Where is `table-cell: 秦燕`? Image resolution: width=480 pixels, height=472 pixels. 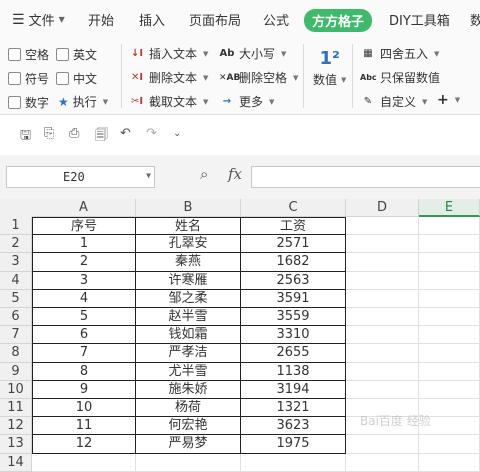
table-cell: 秦燕 is located at coordinates (188, 262).